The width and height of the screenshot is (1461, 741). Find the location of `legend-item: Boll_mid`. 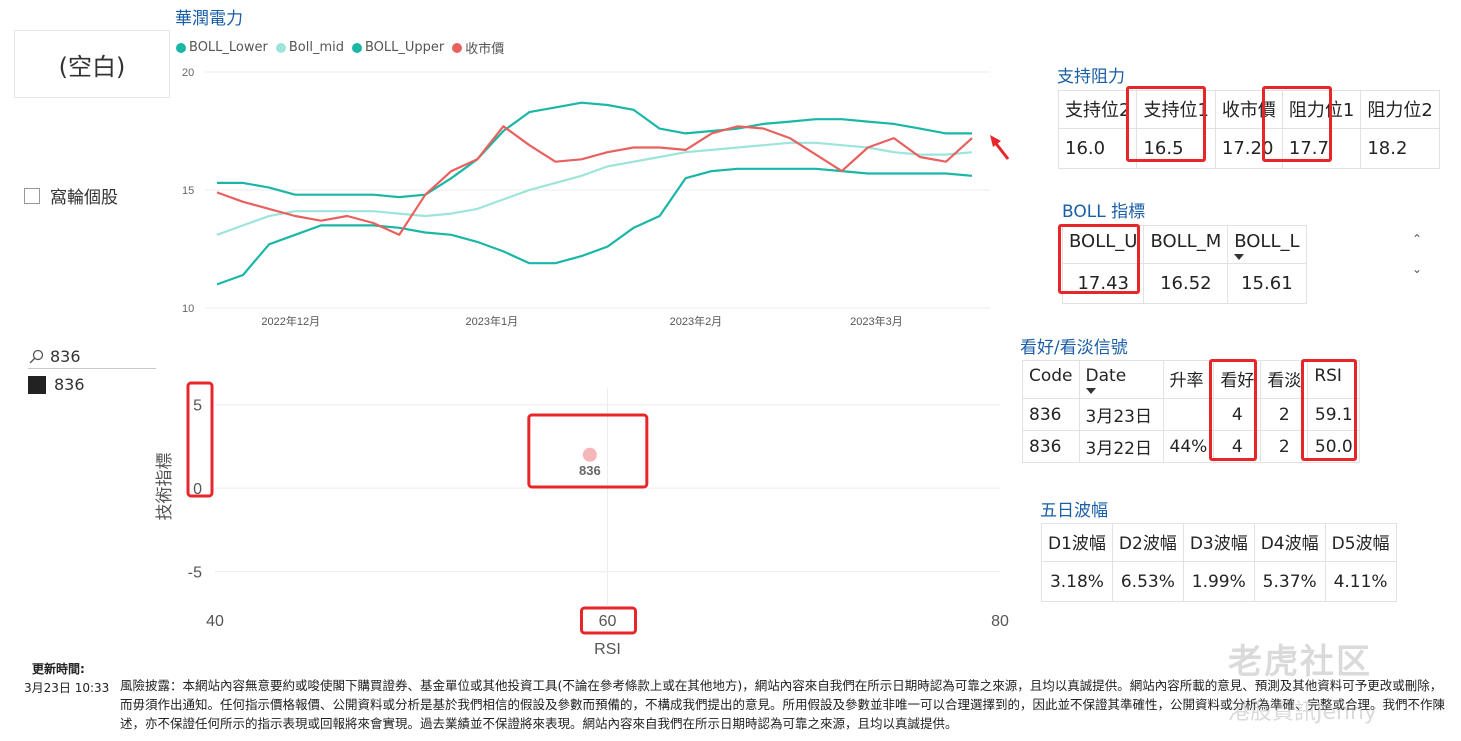

legend-item: Boll_mid is located at coordinates (309, 47).